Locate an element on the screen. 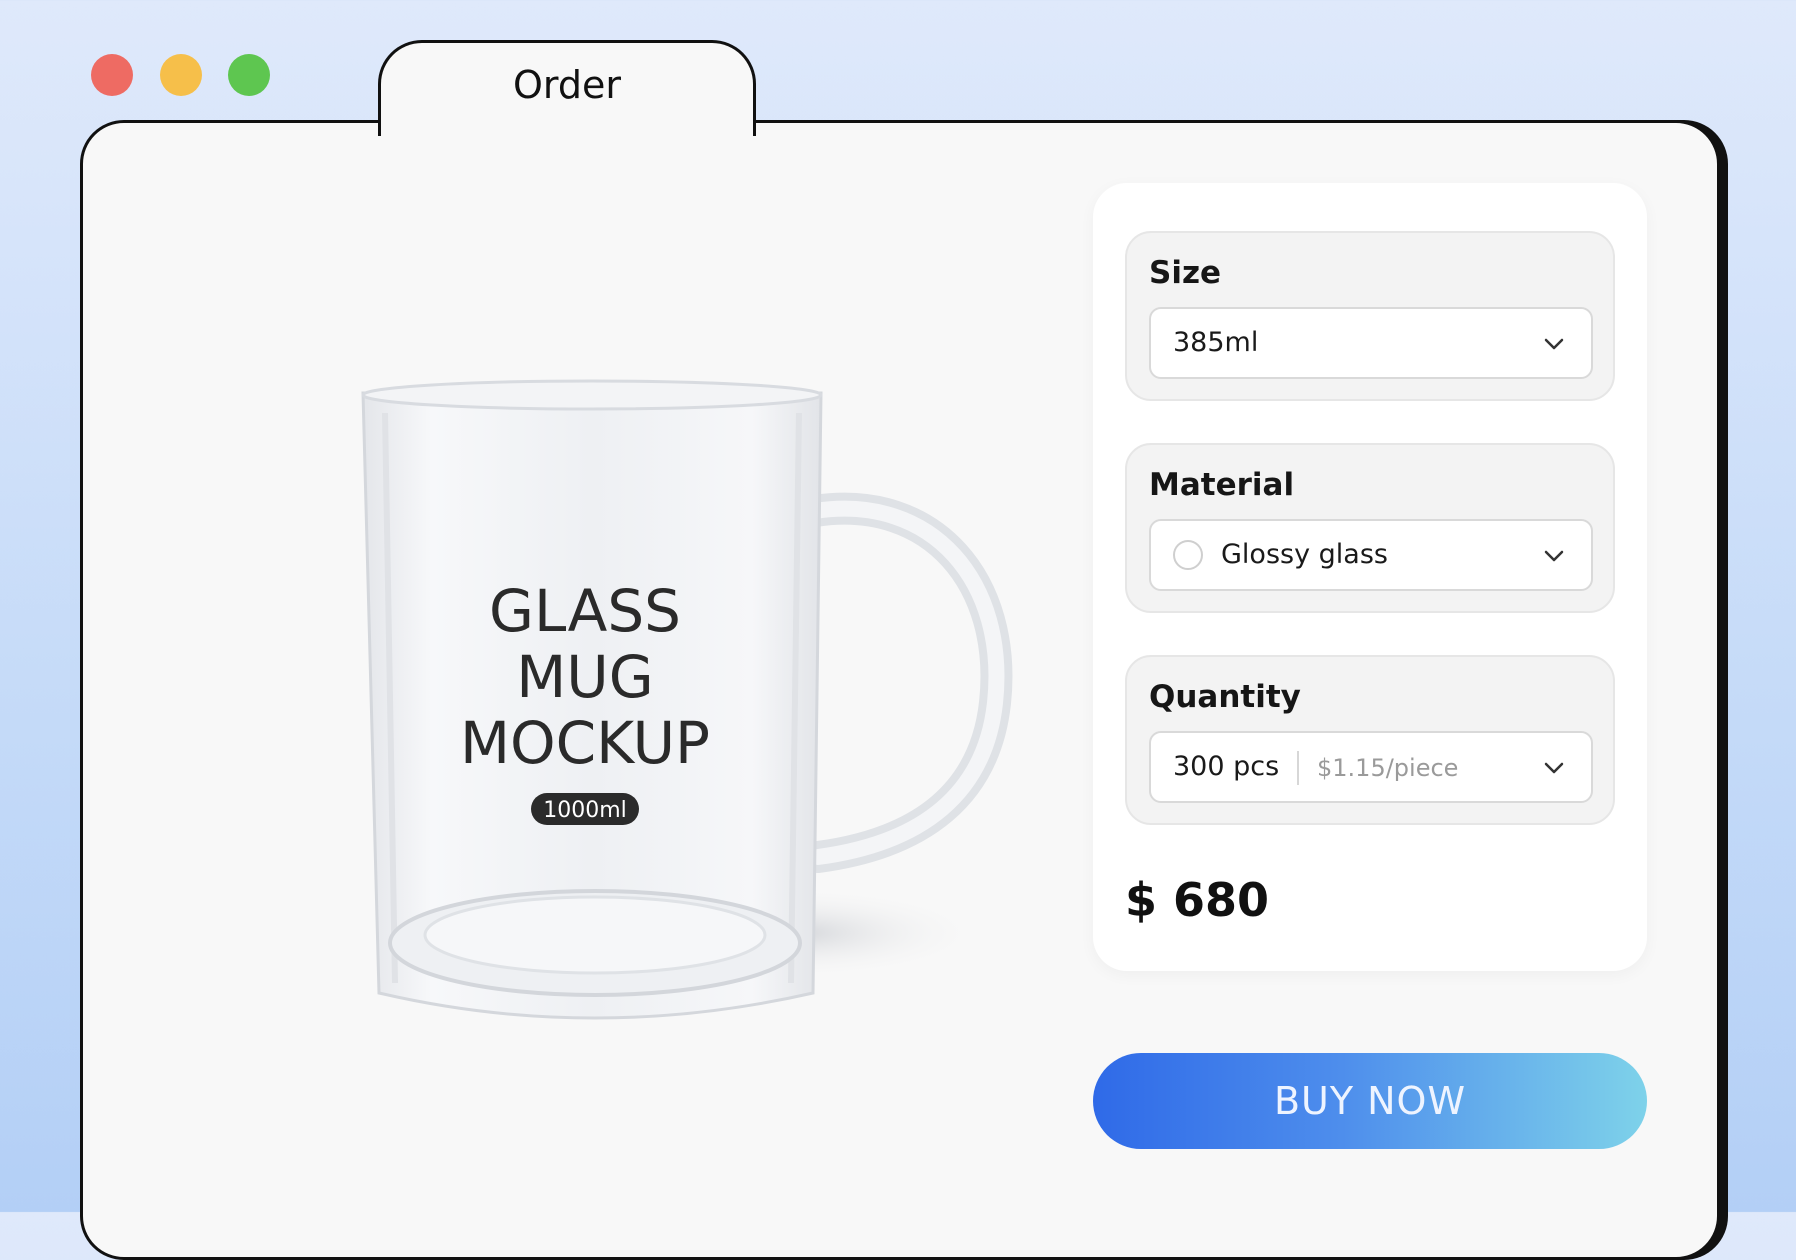  mug-print-line: MOCKUP is located at coordinates (585, 743).